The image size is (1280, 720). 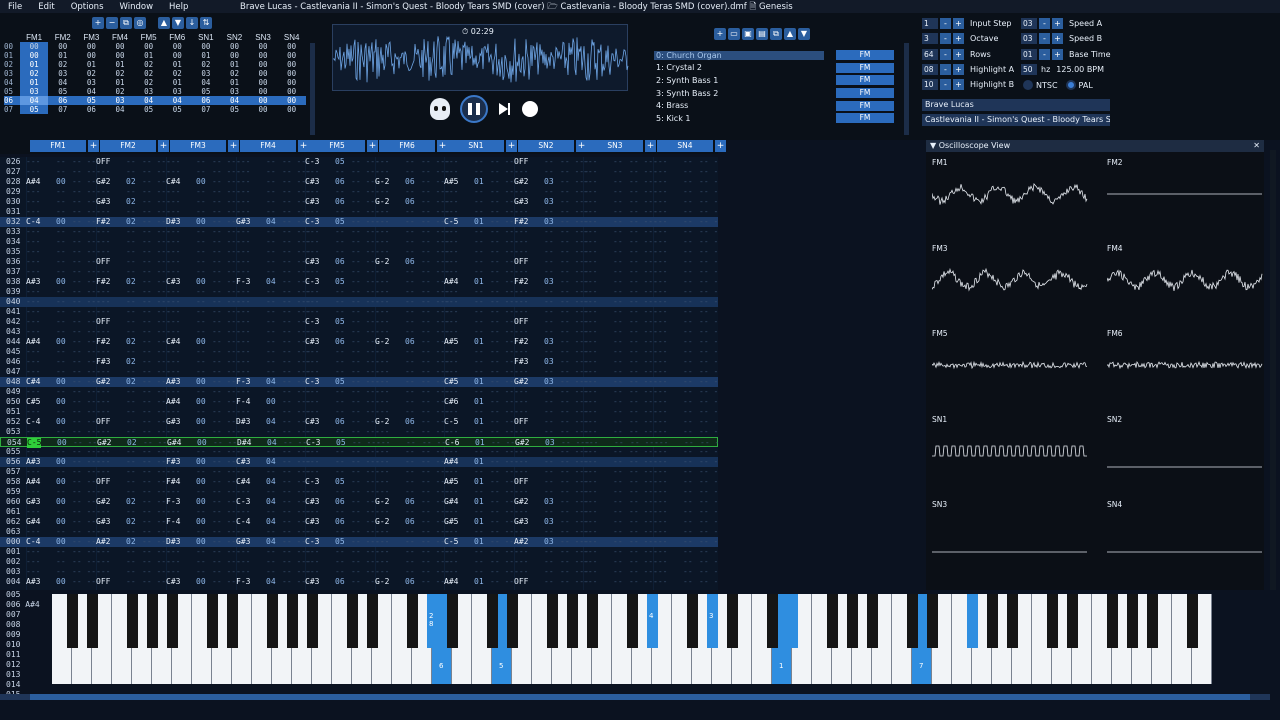 I want to click on horizontal-scrollbar-thumb, so click(x=640, y=697).